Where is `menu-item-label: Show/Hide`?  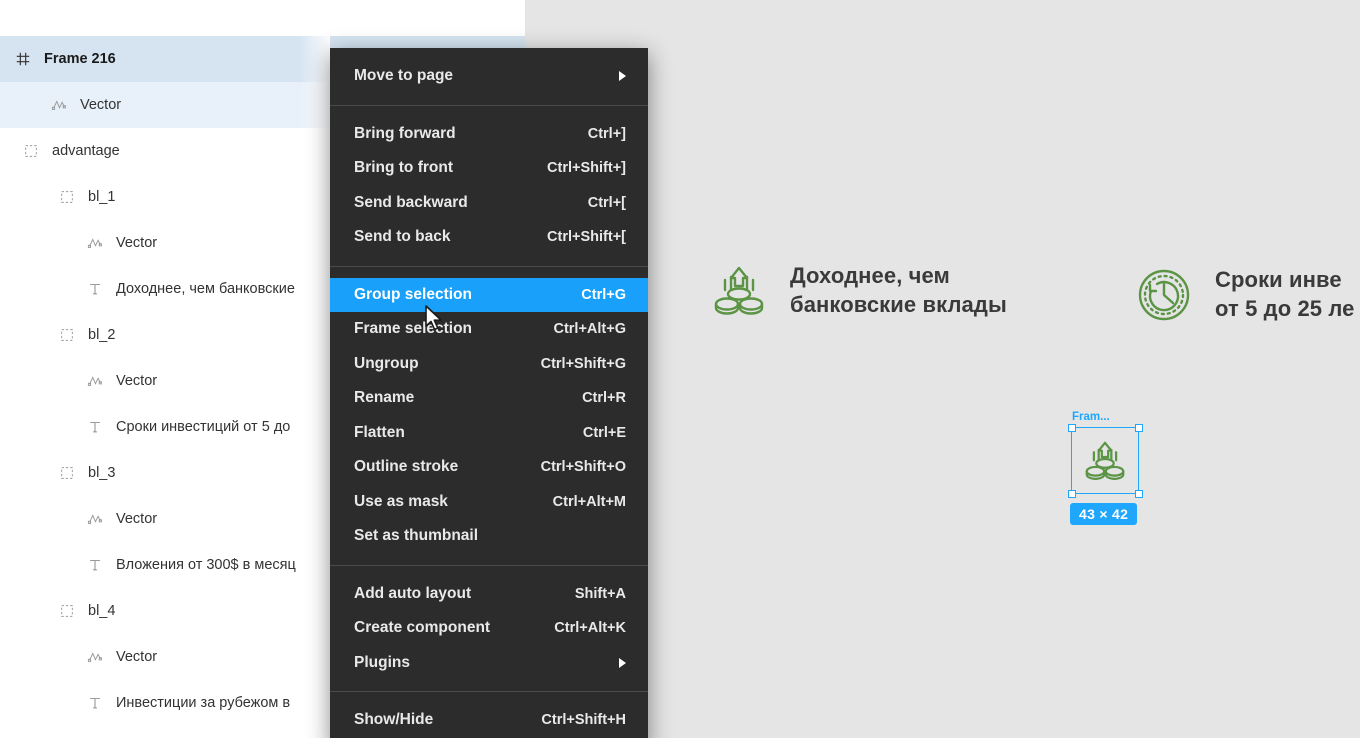 menu-item-label: Show/Hide is located at coordinates (394, 720).